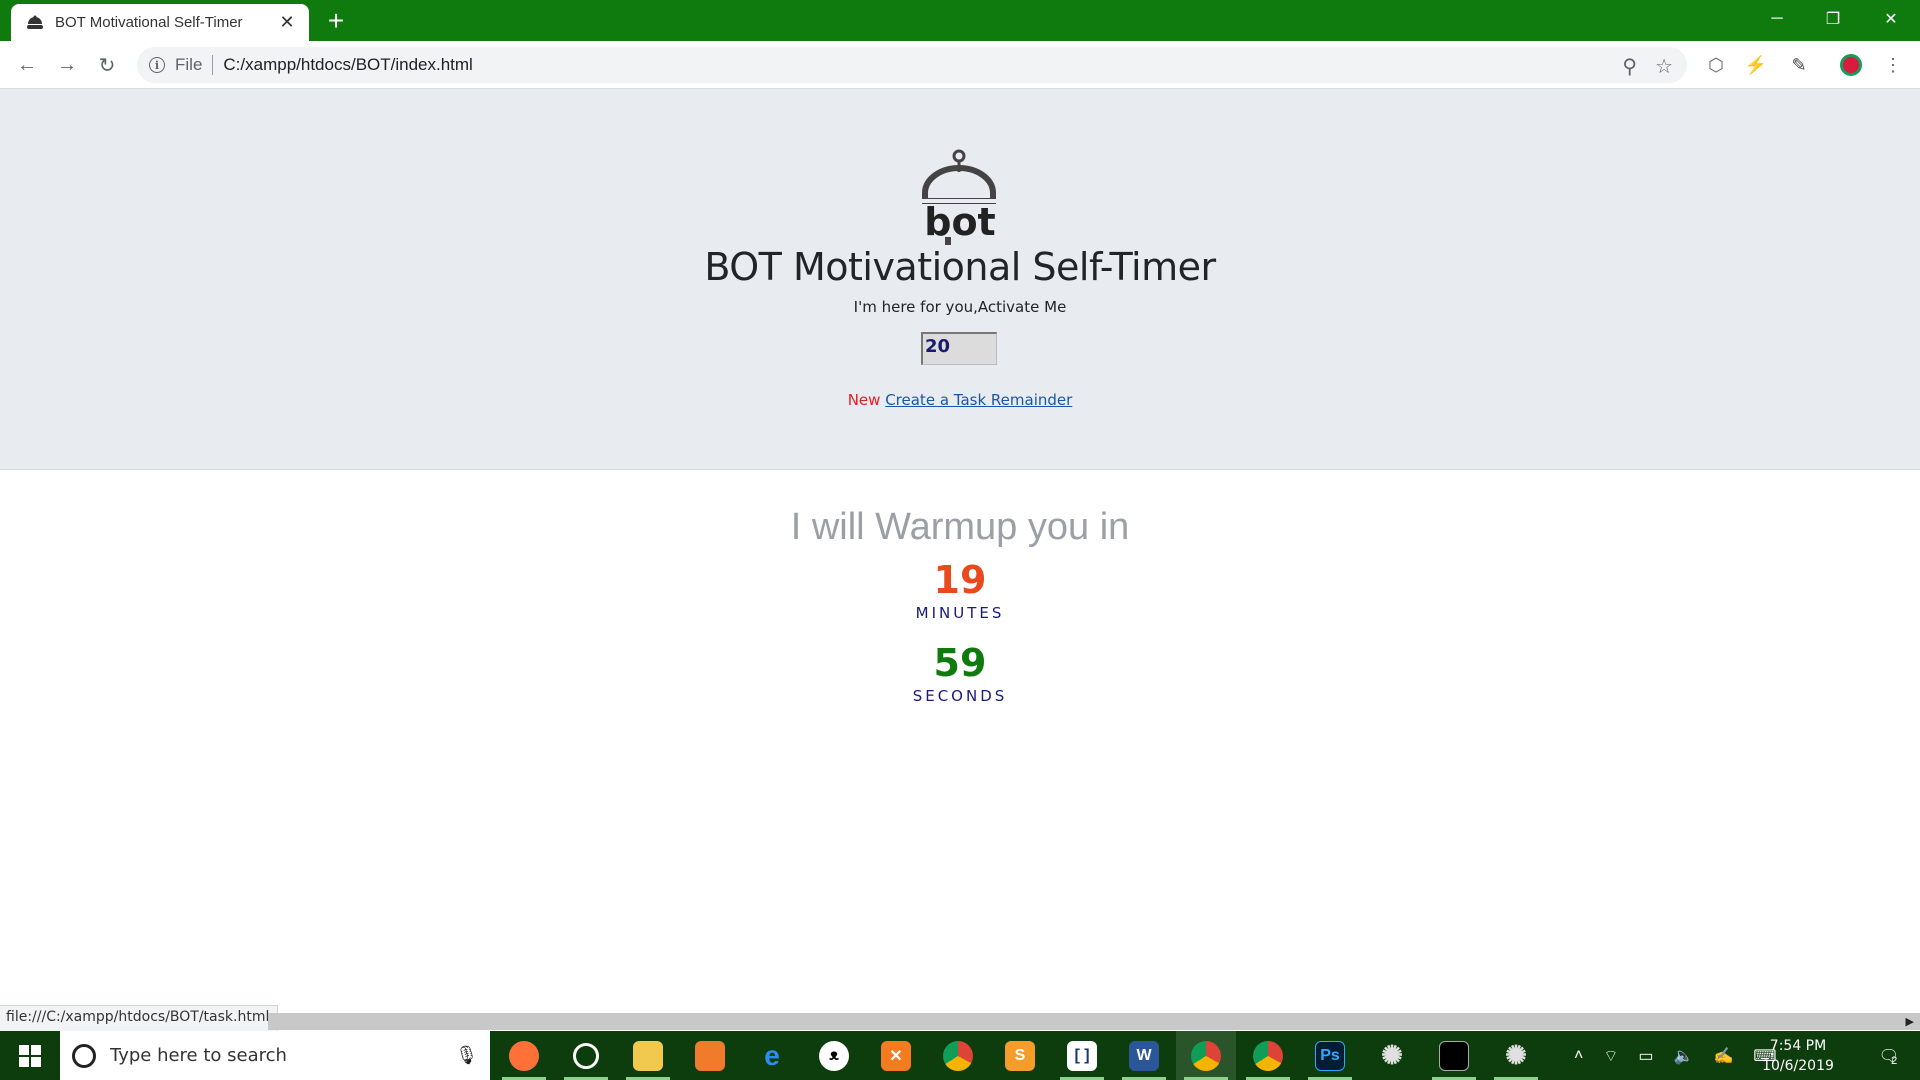 Image resolution: width=1920 pixels, height=1080 pixels. Describe the element at coordinates (1723, 1056) in the screenshot. I see `pen-icon: ✍` at that location.